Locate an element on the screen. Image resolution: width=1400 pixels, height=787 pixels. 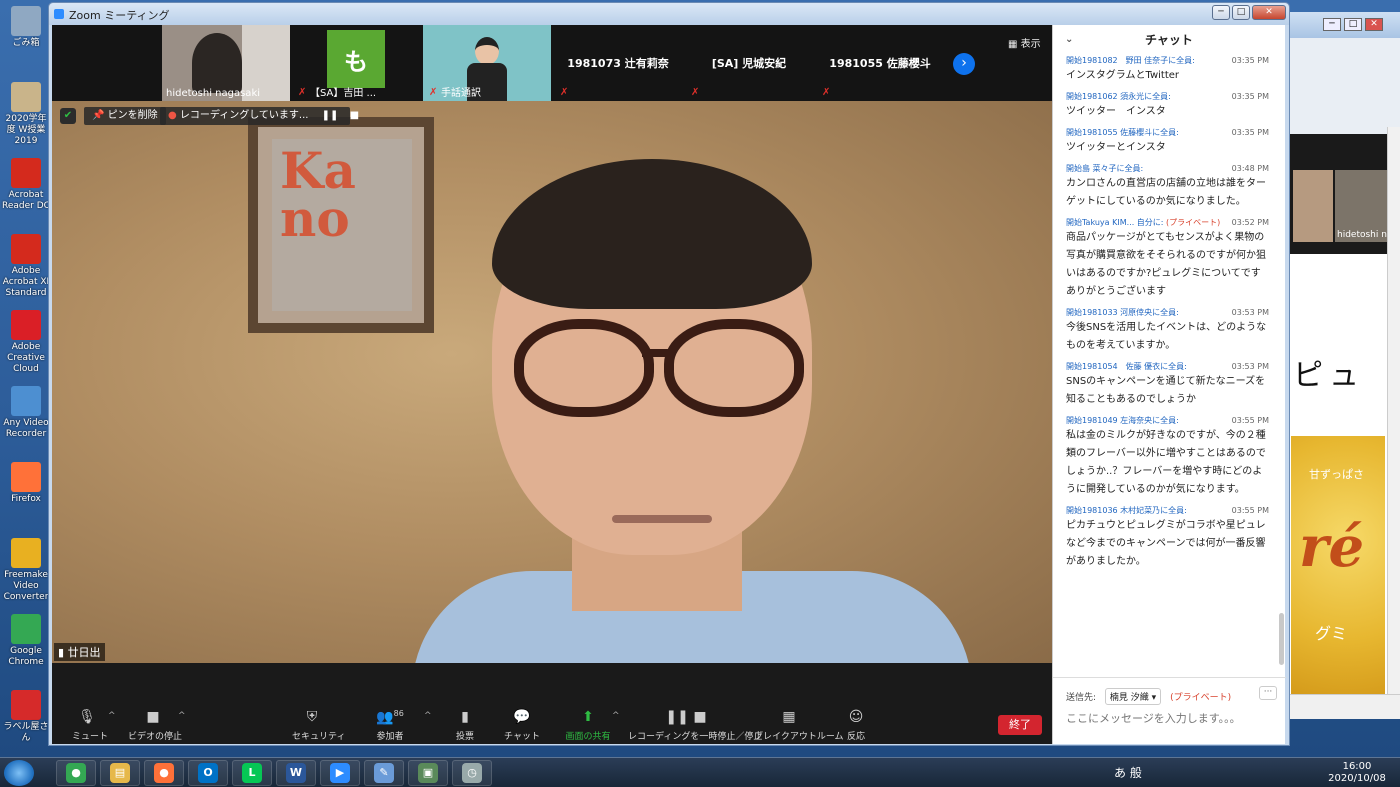
encryption-shield-icon: ✔ is located at coordinates (68, 116).